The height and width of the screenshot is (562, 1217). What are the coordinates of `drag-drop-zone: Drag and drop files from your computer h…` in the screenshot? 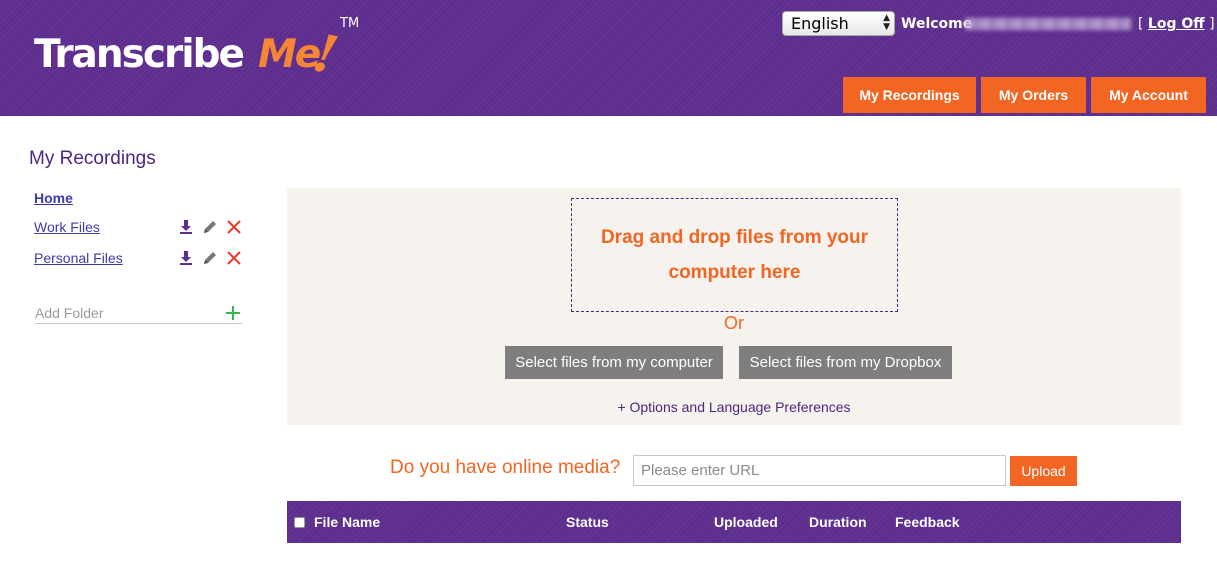 It's located at (734, 255).